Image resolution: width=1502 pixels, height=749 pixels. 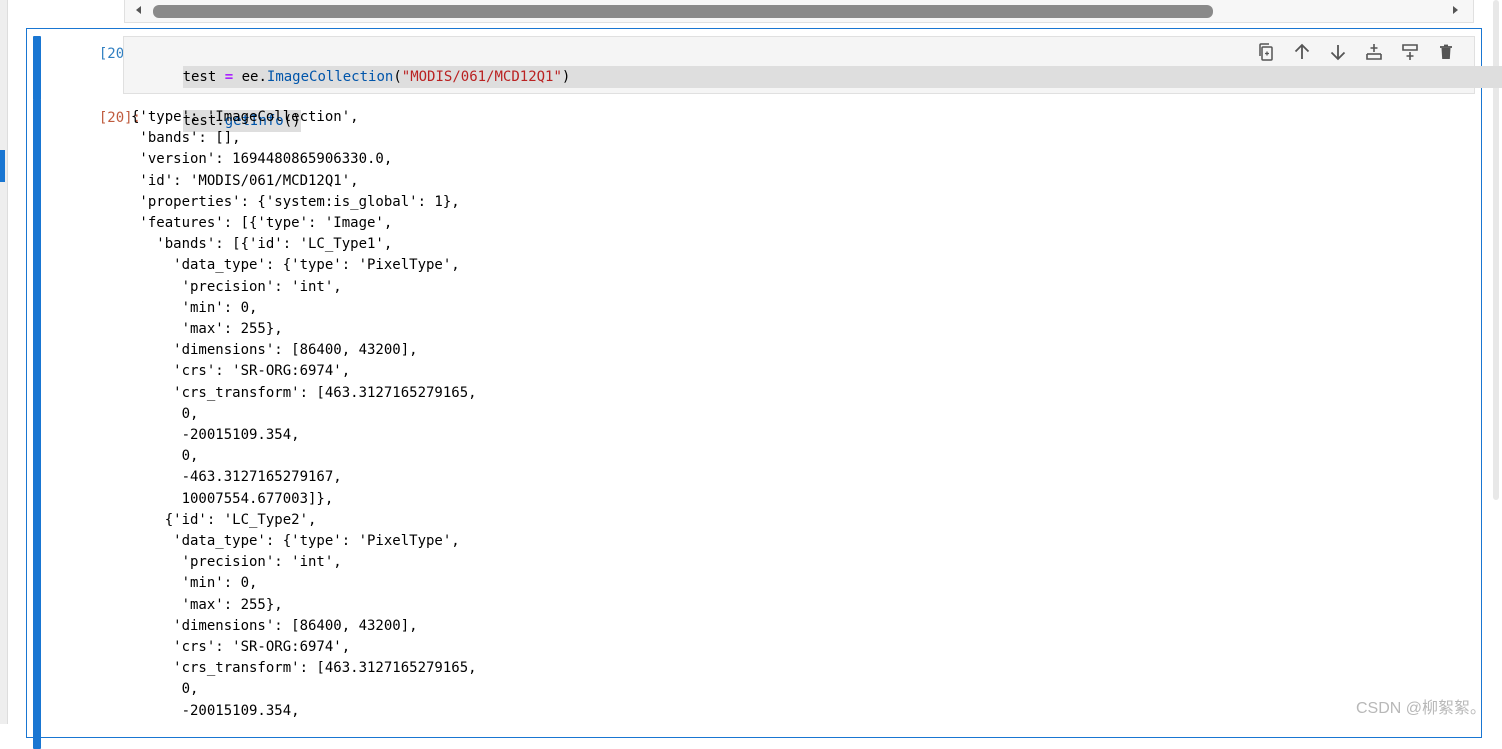 I want to click on insert-cell-above-button, so click(x=1374, y=52).